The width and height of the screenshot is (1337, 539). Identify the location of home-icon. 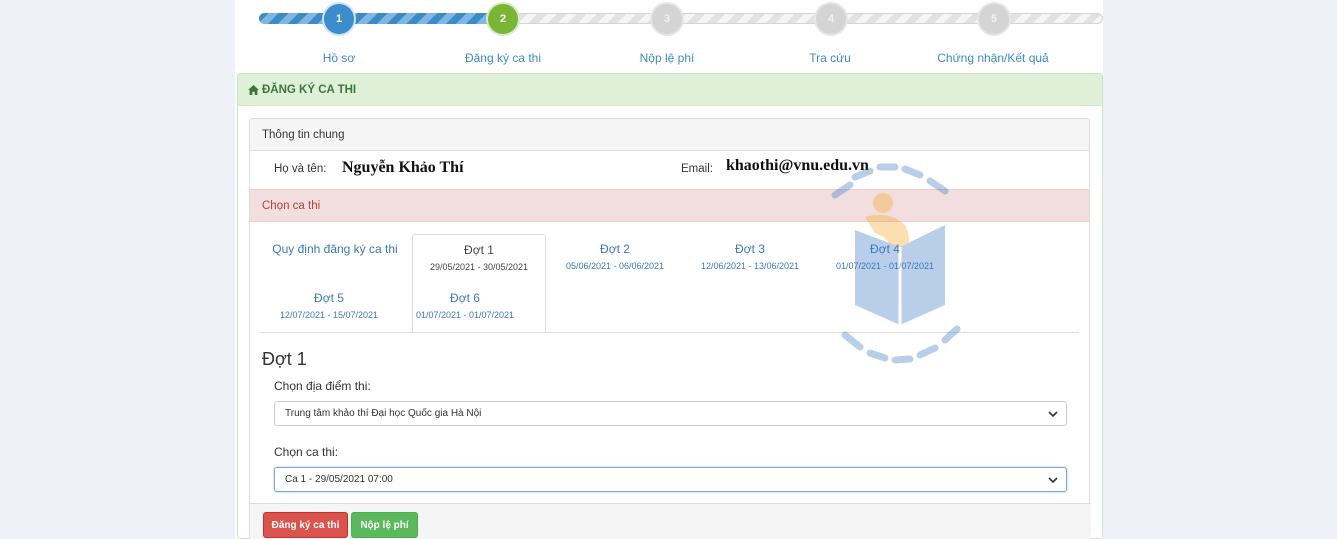
(253, 89).